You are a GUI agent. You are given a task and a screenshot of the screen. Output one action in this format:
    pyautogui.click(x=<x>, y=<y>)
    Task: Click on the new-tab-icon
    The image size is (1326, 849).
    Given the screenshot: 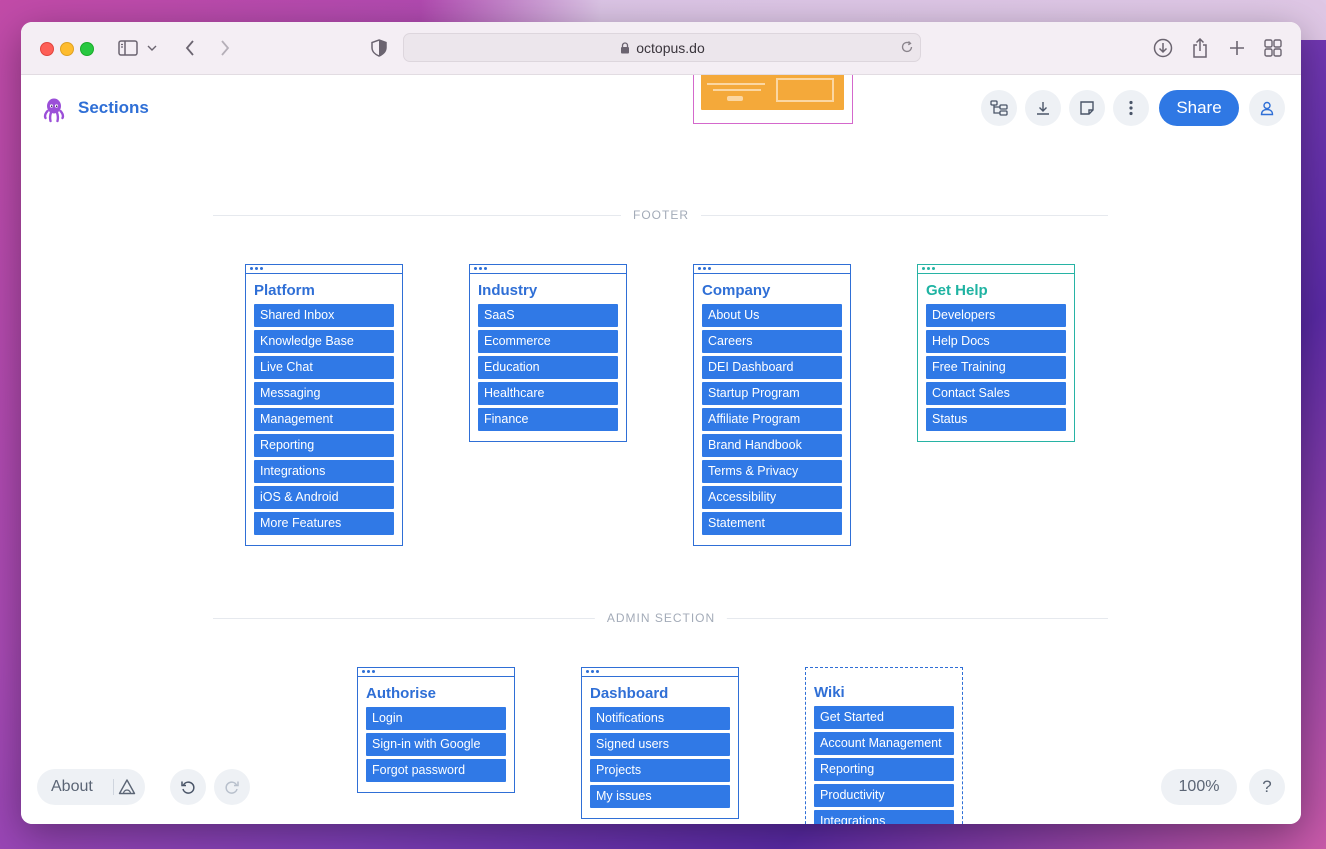 What is the action you would take?
    pyautogui.click(x=1237, y=48)
    